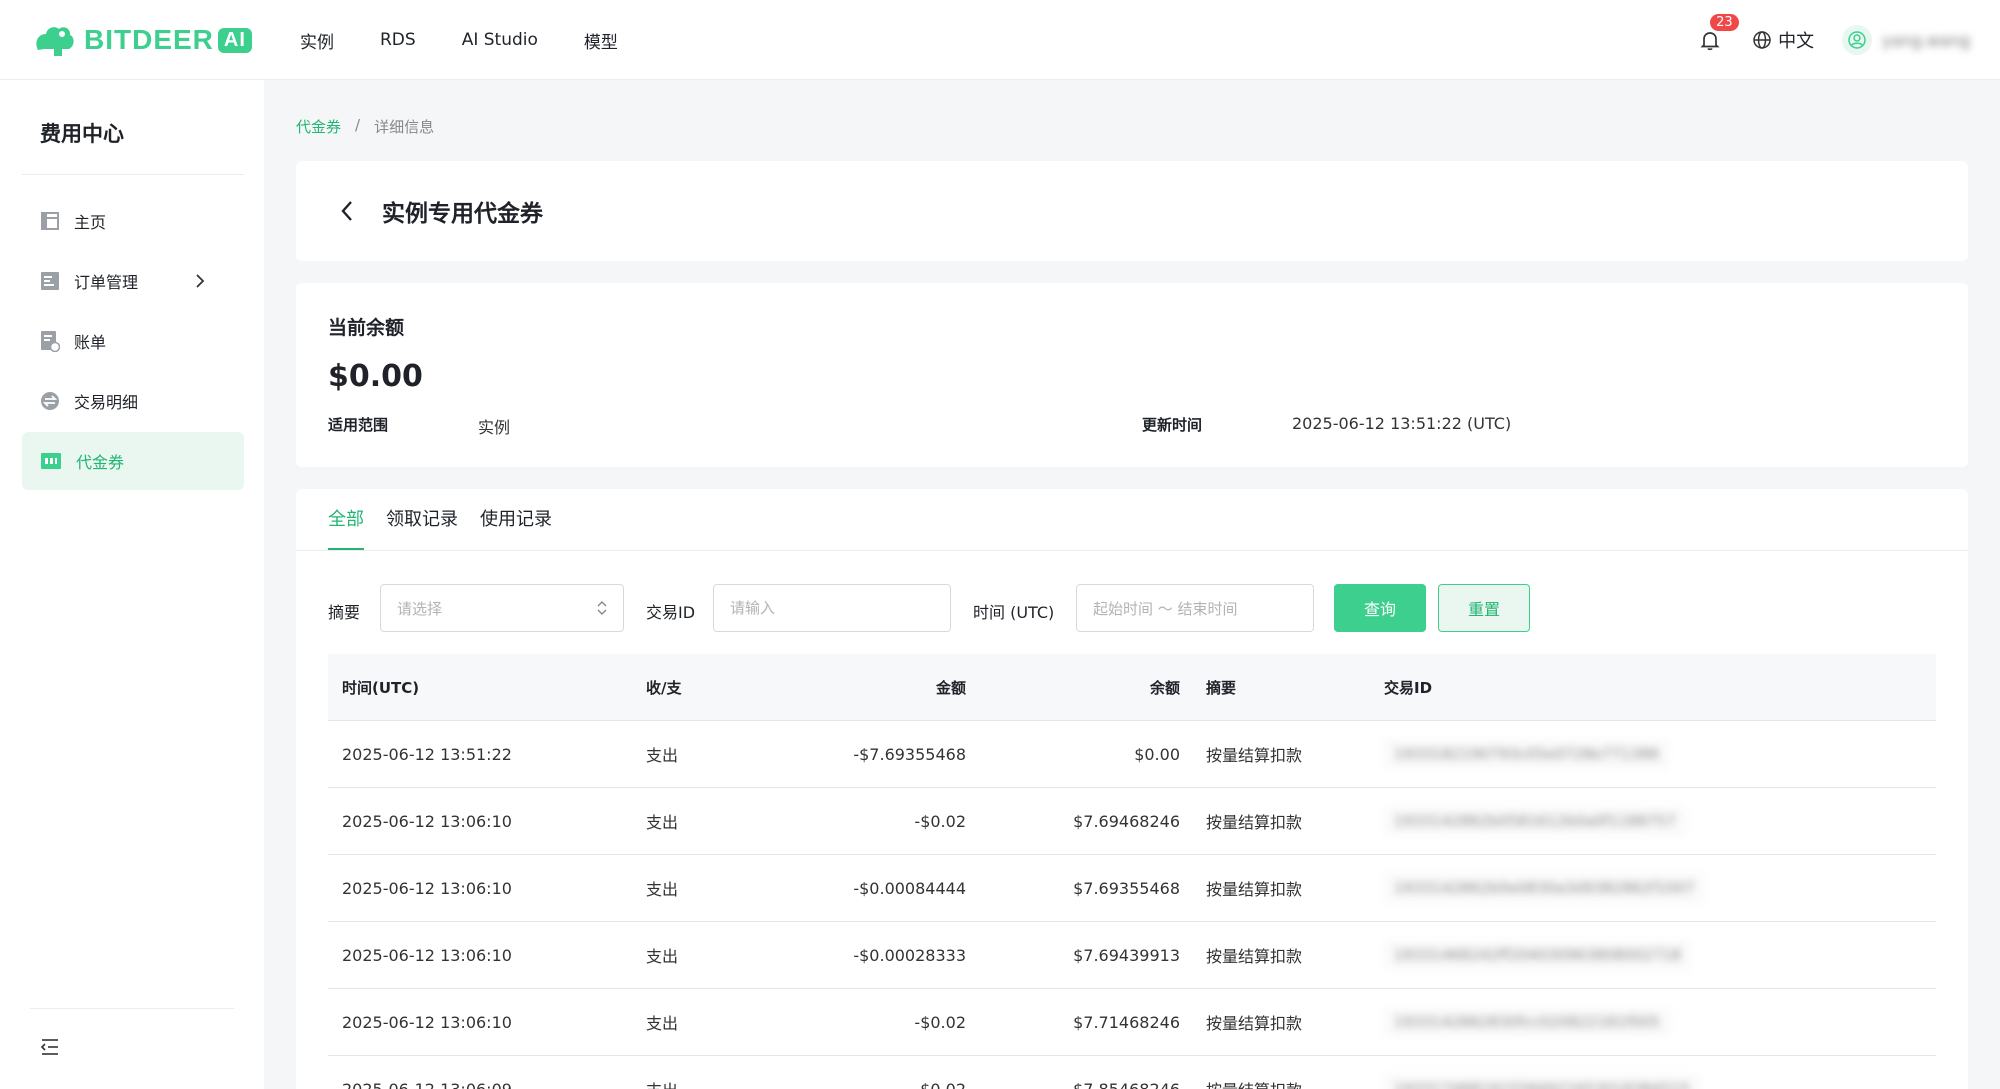  I want to click on time-filter-label: 时间 (UTC), so click(1014, 612).